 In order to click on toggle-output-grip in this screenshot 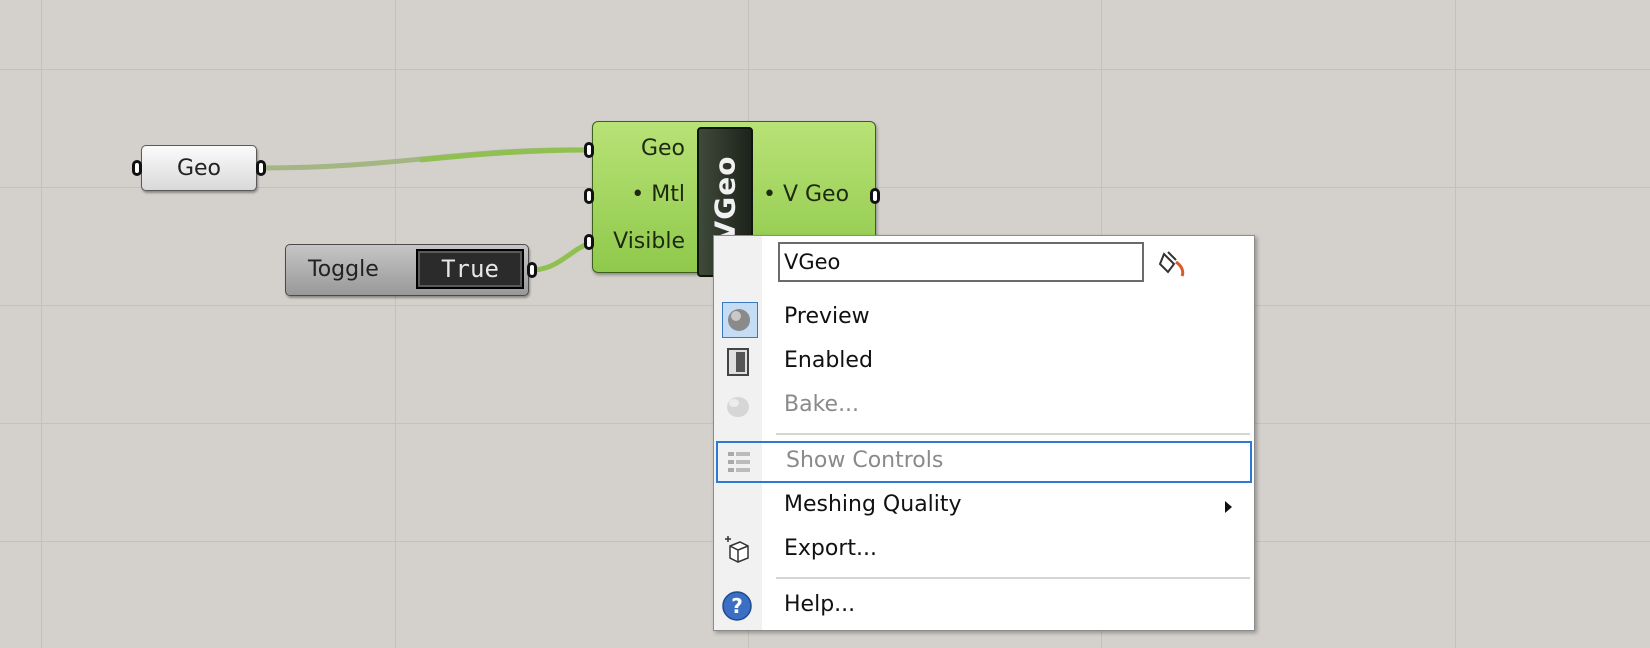, I will do `click(532, 270)`.